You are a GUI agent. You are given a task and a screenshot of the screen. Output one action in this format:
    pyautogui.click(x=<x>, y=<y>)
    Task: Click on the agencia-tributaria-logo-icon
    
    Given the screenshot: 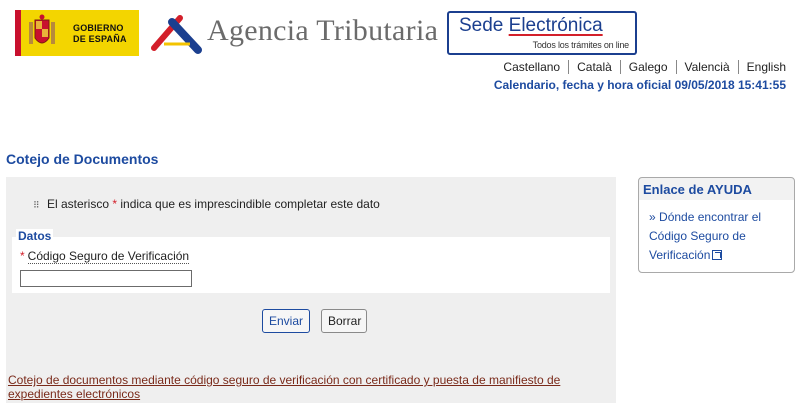 What is the action you would take?
    pyautogui.click(x=176, y=34)
    